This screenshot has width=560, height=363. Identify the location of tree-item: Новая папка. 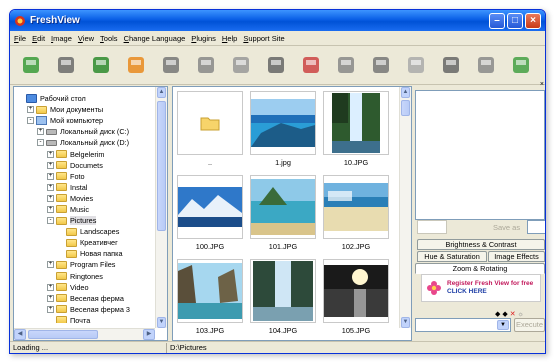
(84, 253).